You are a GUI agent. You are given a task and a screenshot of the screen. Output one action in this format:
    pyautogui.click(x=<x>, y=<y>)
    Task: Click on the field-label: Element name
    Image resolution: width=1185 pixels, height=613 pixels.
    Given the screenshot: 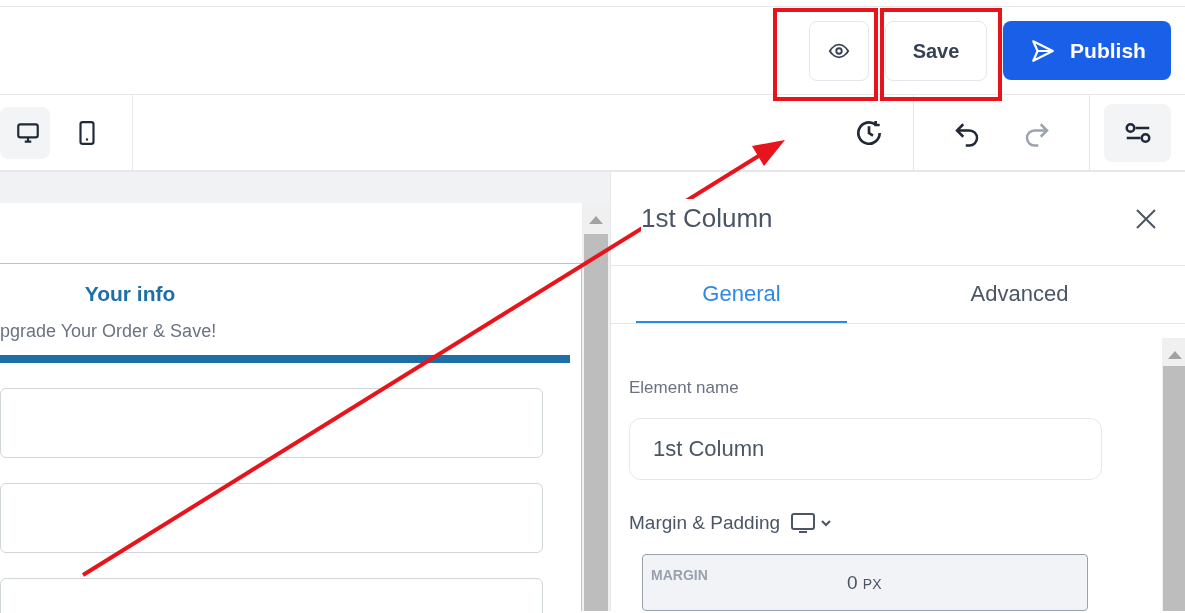 What is the action you would take?
    pyautogui.click(x=684, y=388)
    